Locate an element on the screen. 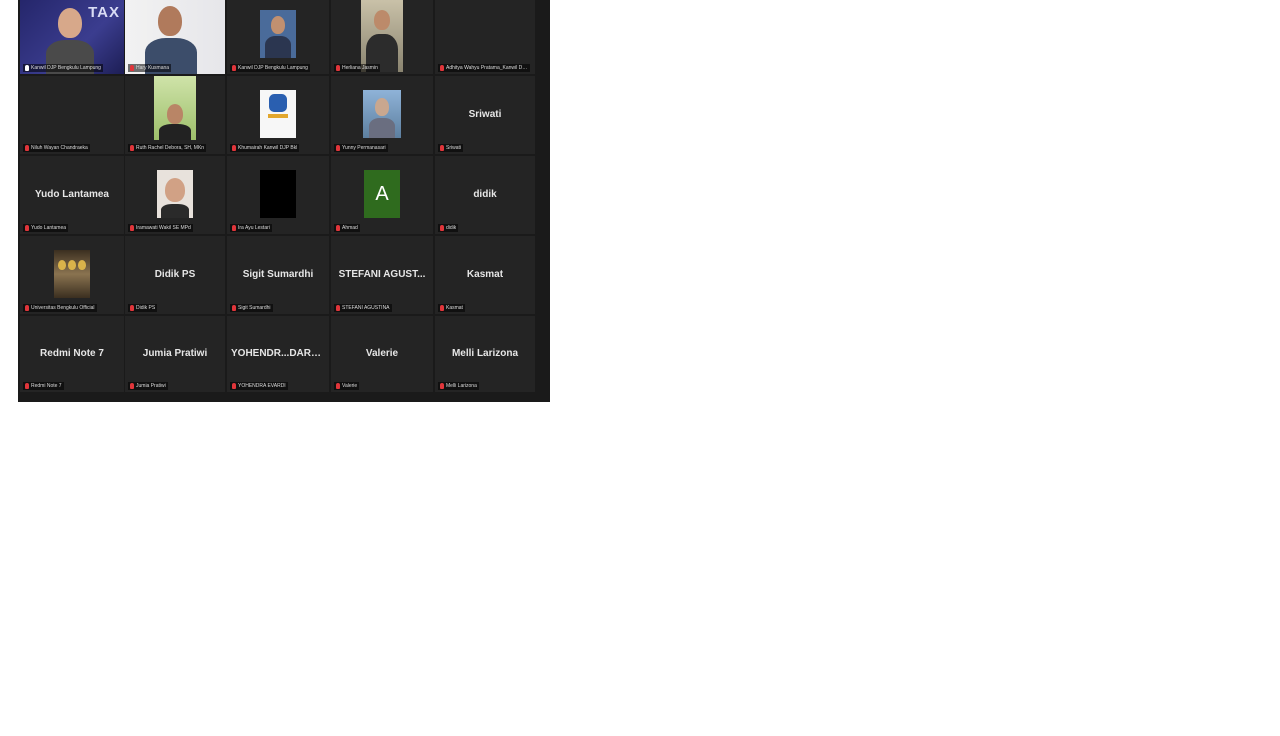 The image size is (1280, 736). participant-video: TAX is located at coordinates (72, 37).